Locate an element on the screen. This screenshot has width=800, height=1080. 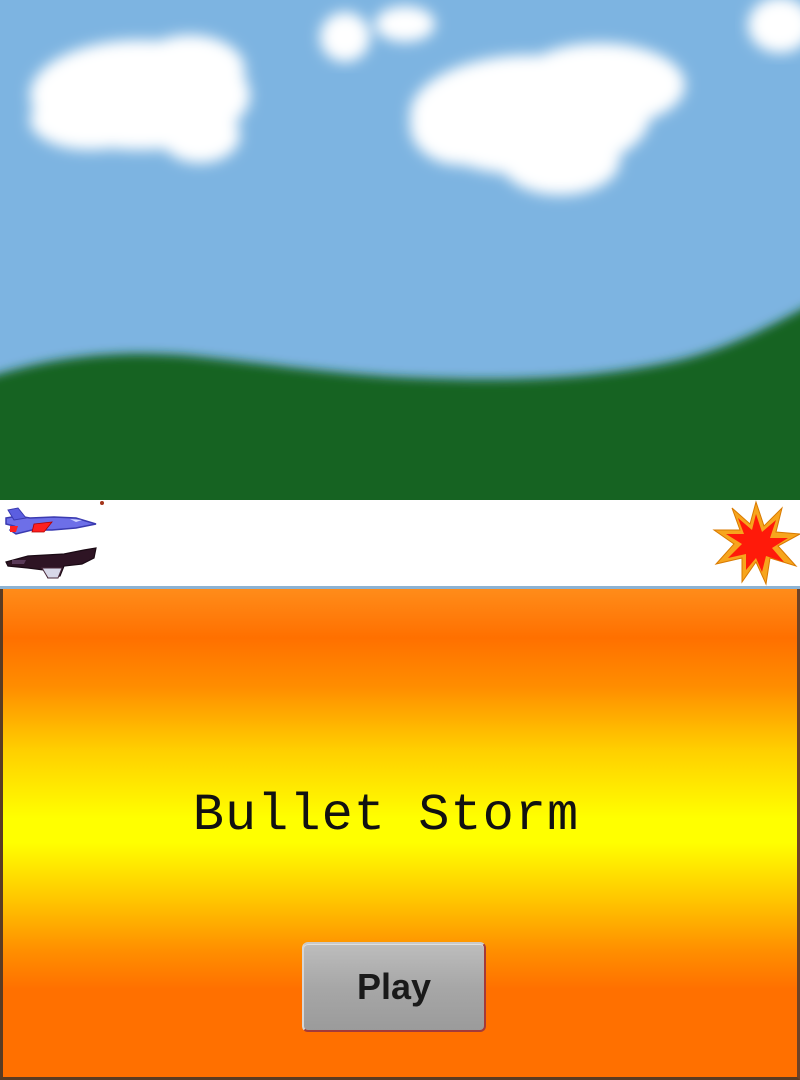
enemy-jet-icon is located at coordinates (51, 563).